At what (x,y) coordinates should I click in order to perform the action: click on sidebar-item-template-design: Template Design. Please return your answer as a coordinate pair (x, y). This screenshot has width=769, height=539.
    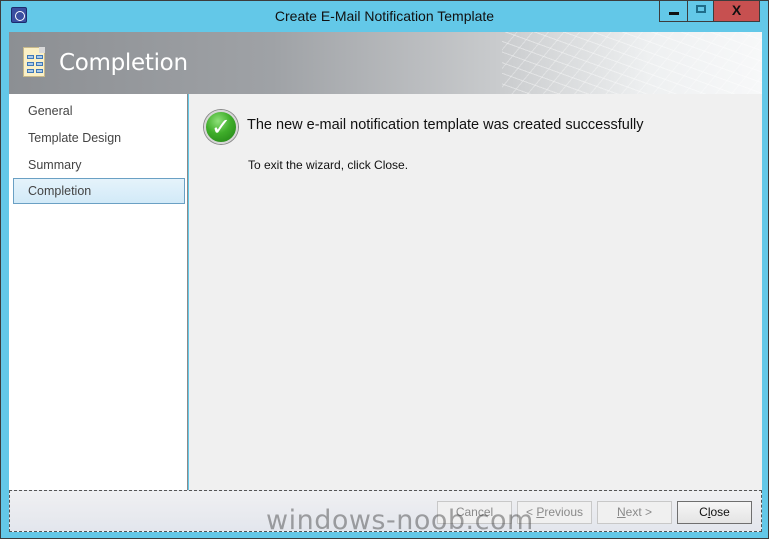
    Looking at the image, I should click on (99, 138).